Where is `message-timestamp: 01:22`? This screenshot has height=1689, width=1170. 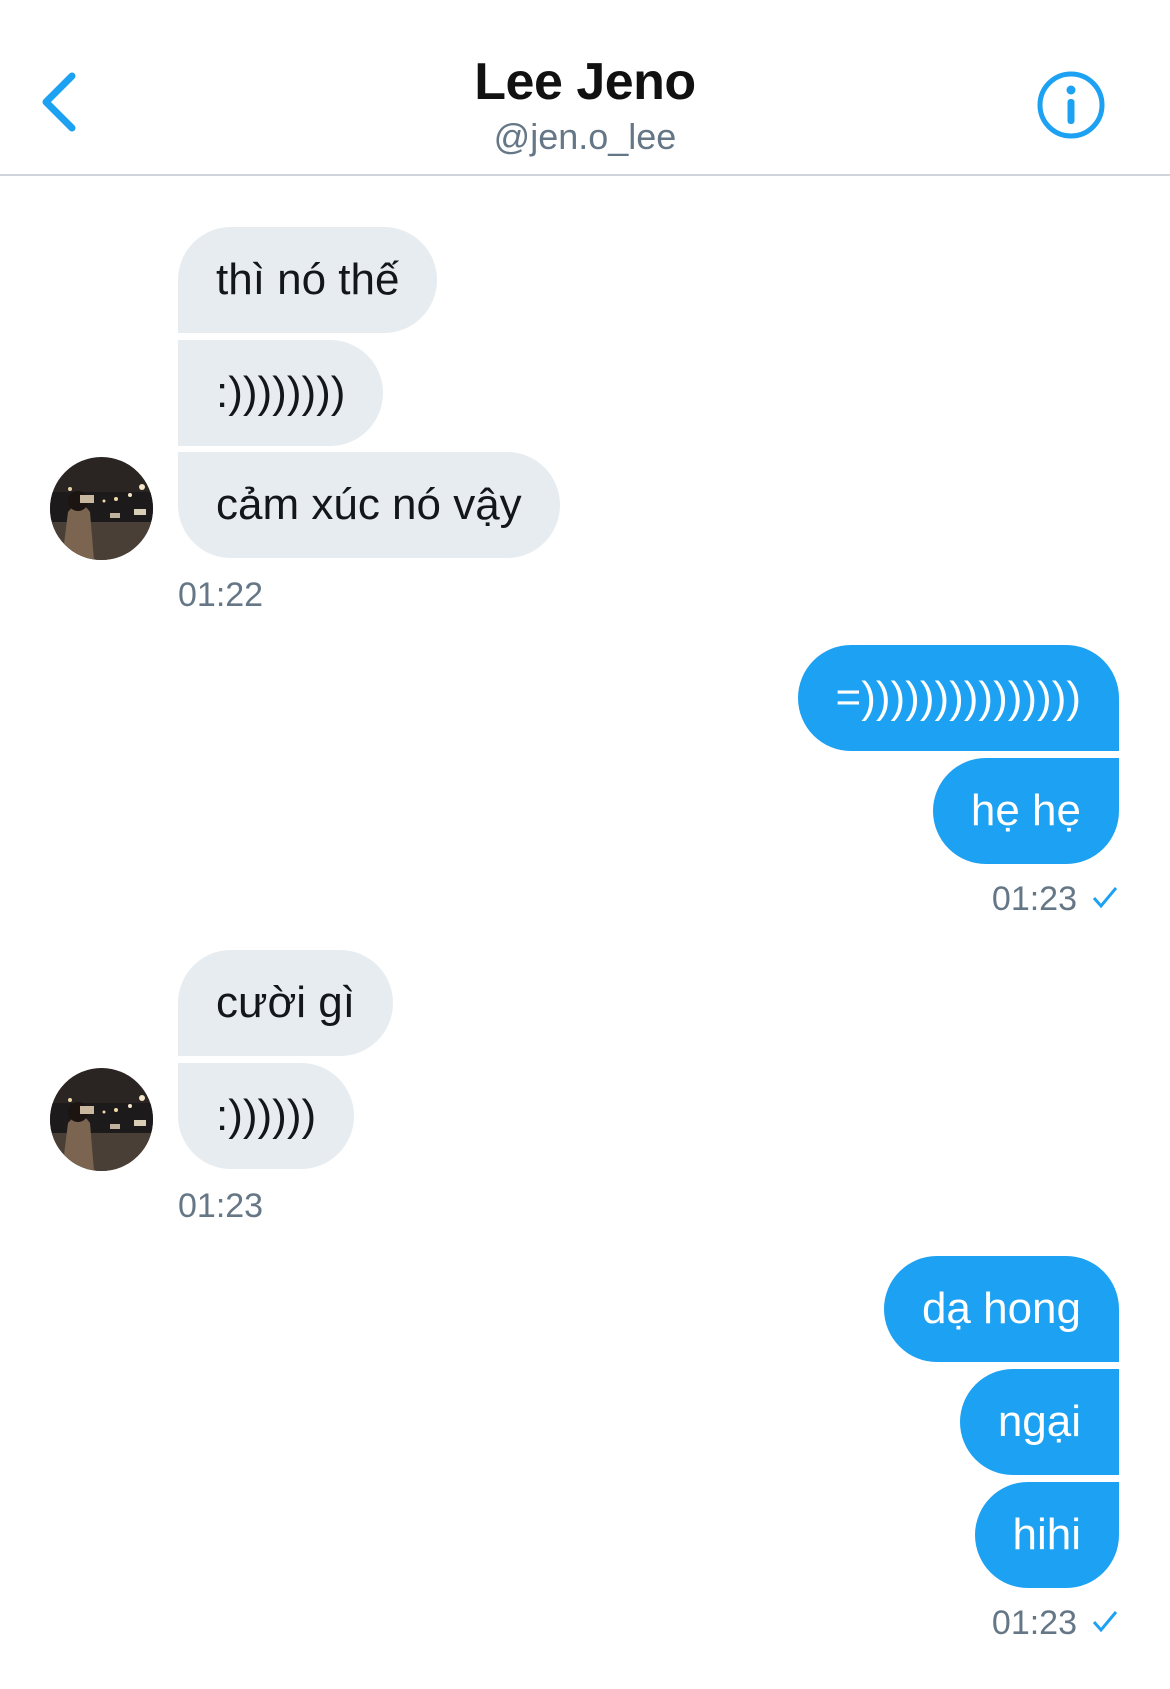
message-timestamp: 01:22 is located at coordinates (221, 595).